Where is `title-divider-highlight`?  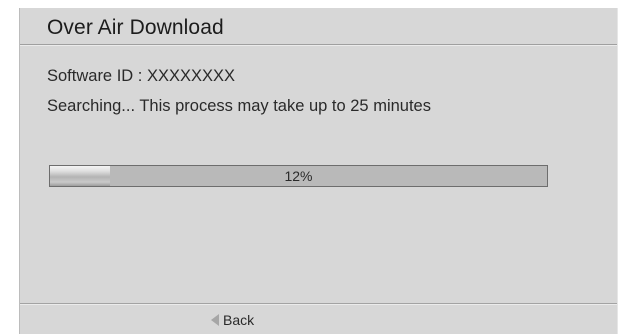 title-divider-highlight is located at coordinates (318, 45).